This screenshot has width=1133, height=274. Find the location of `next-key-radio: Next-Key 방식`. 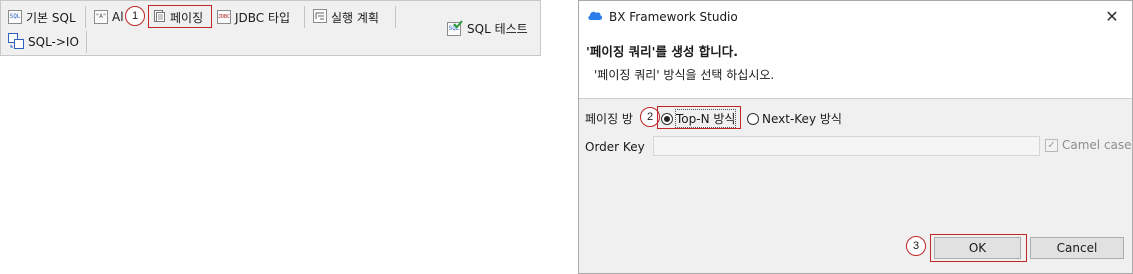

next-key-radio: Next-Key 방식 is located at coordinates (794, 118).